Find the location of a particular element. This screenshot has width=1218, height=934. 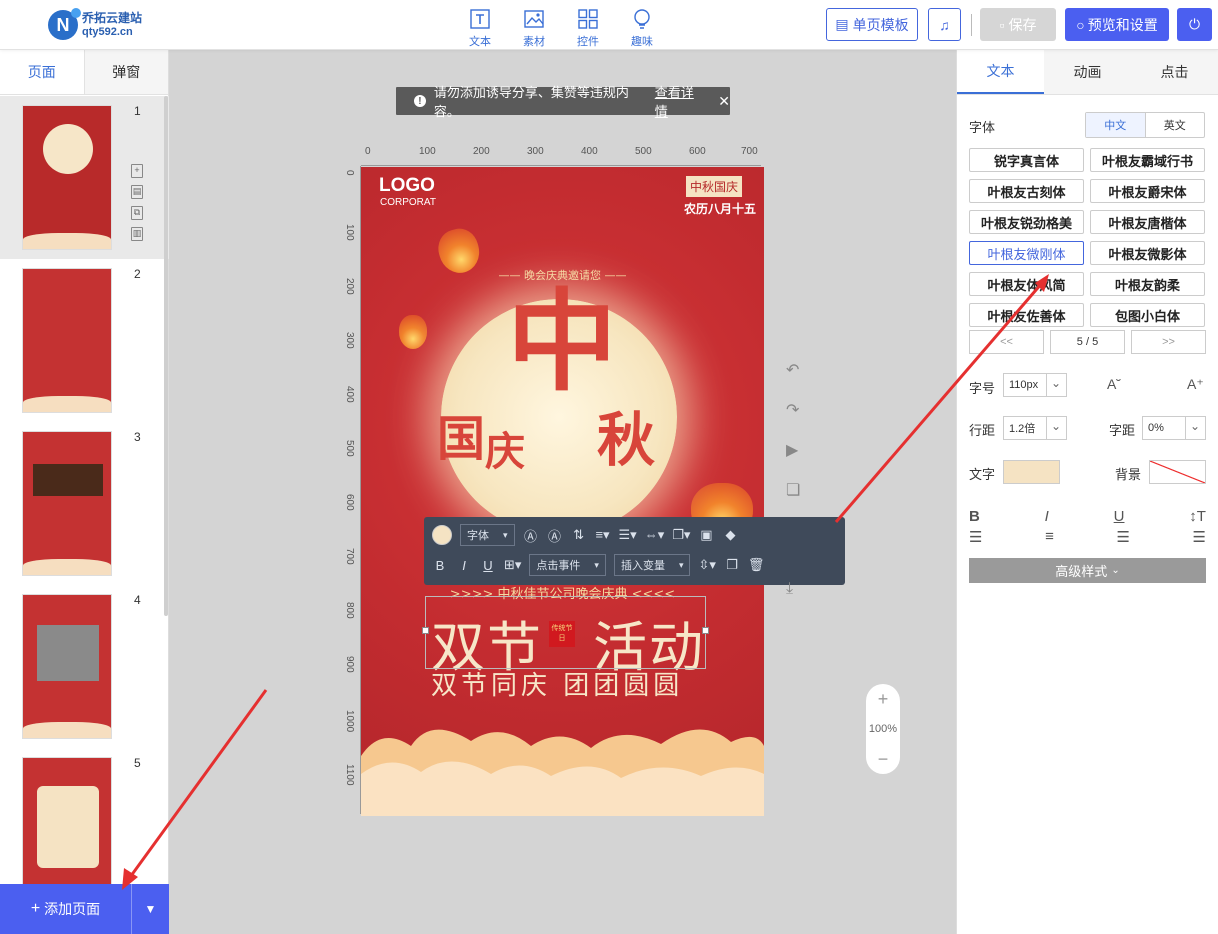

brand-logo: N 乔拓云建站 qty592.cn is located at coordinates (95, 25).